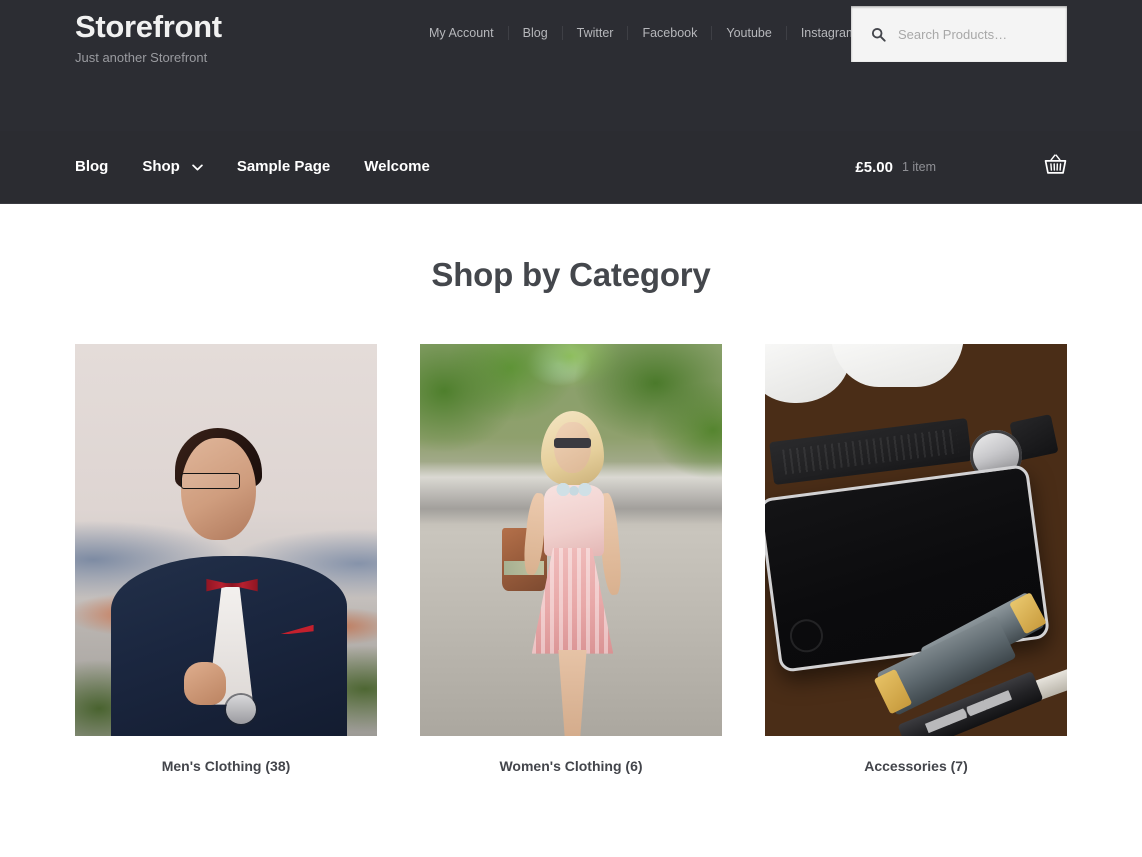 The height and width of the screenshot is (857, 1142). What do you see at coordinates (878, 34) in the screenshot?
I see `search-icon` at bounding box center [878, 34].